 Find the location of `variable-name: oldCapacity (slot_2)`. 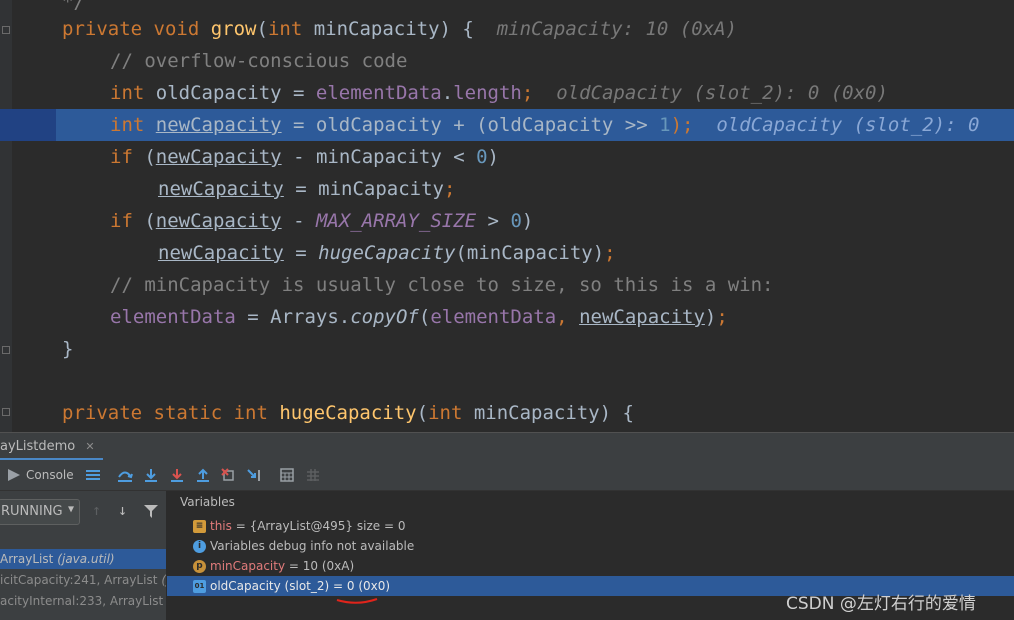

variable-name: oldCapacity (slot_2) is located at coordinates (270, 586).